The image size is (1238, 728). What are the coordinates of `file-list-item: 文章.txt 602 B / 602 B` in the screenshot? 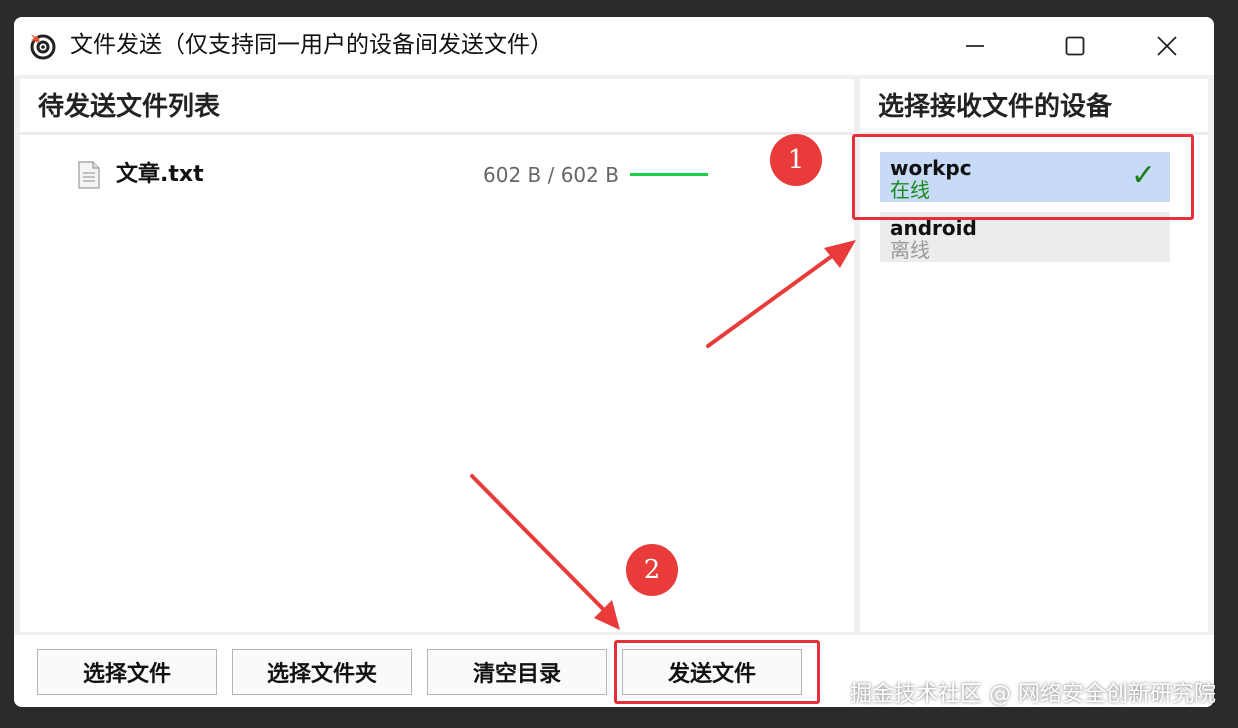 It's located at (437, 175).